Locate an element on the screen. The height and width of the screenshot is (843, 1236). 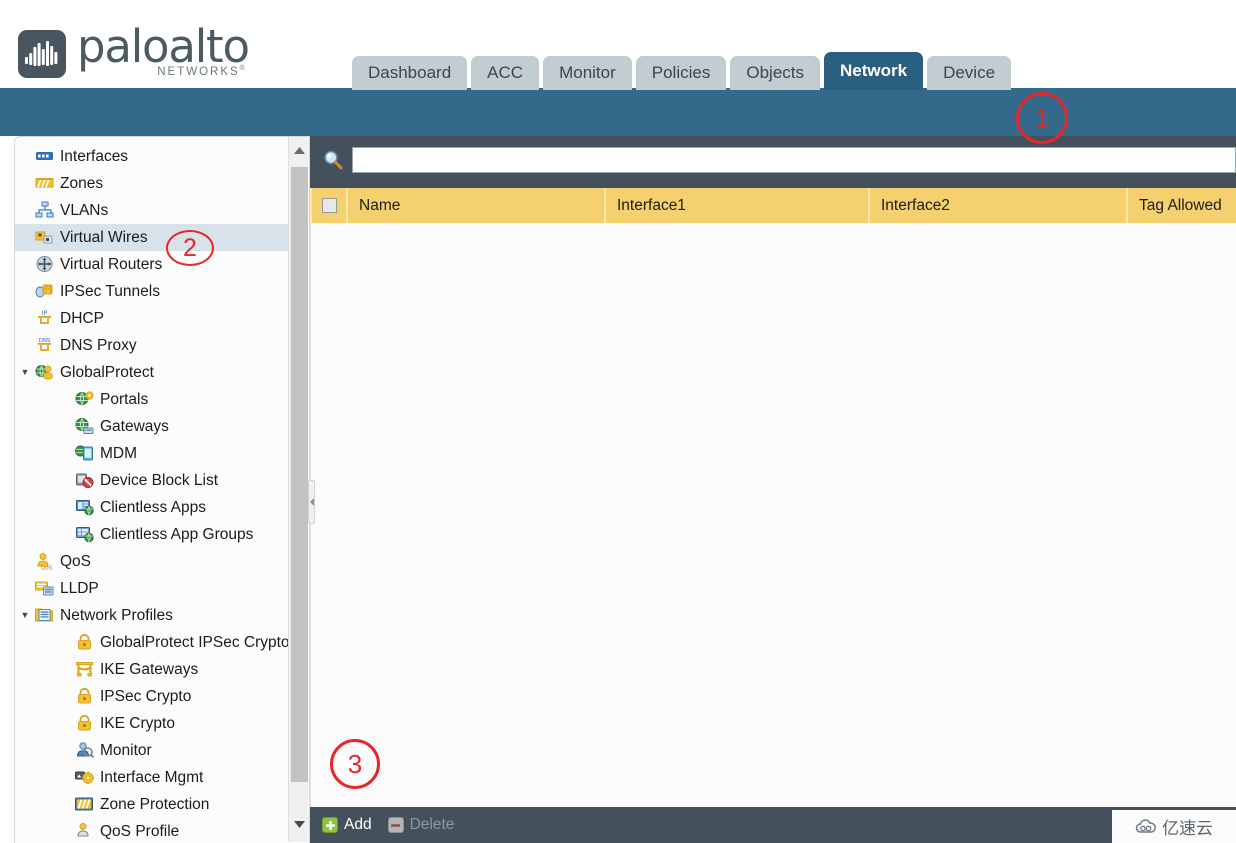
delete-button: Delete is located at coordinates (421, 825).